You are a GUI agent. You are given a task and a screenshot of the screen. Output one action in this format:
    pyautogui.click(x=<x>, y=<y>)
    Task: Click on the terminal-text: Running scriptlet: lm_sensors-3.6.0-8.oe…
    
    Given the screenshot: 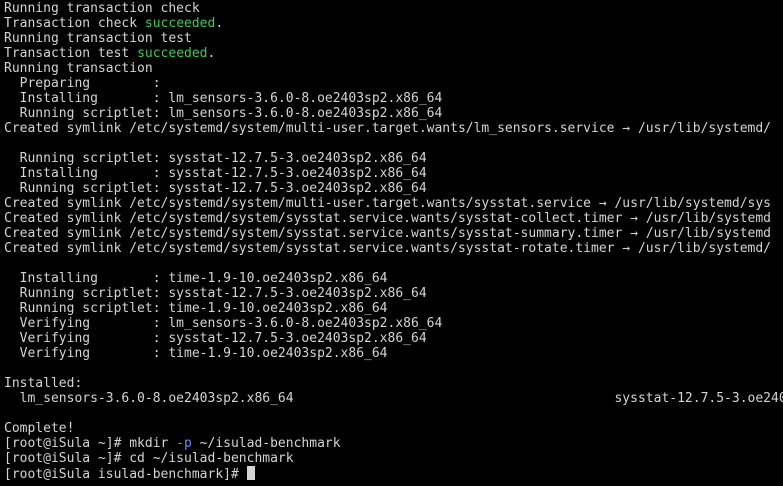 What is the action you would take?
    pyautogui.click(x=223, y=113)
    